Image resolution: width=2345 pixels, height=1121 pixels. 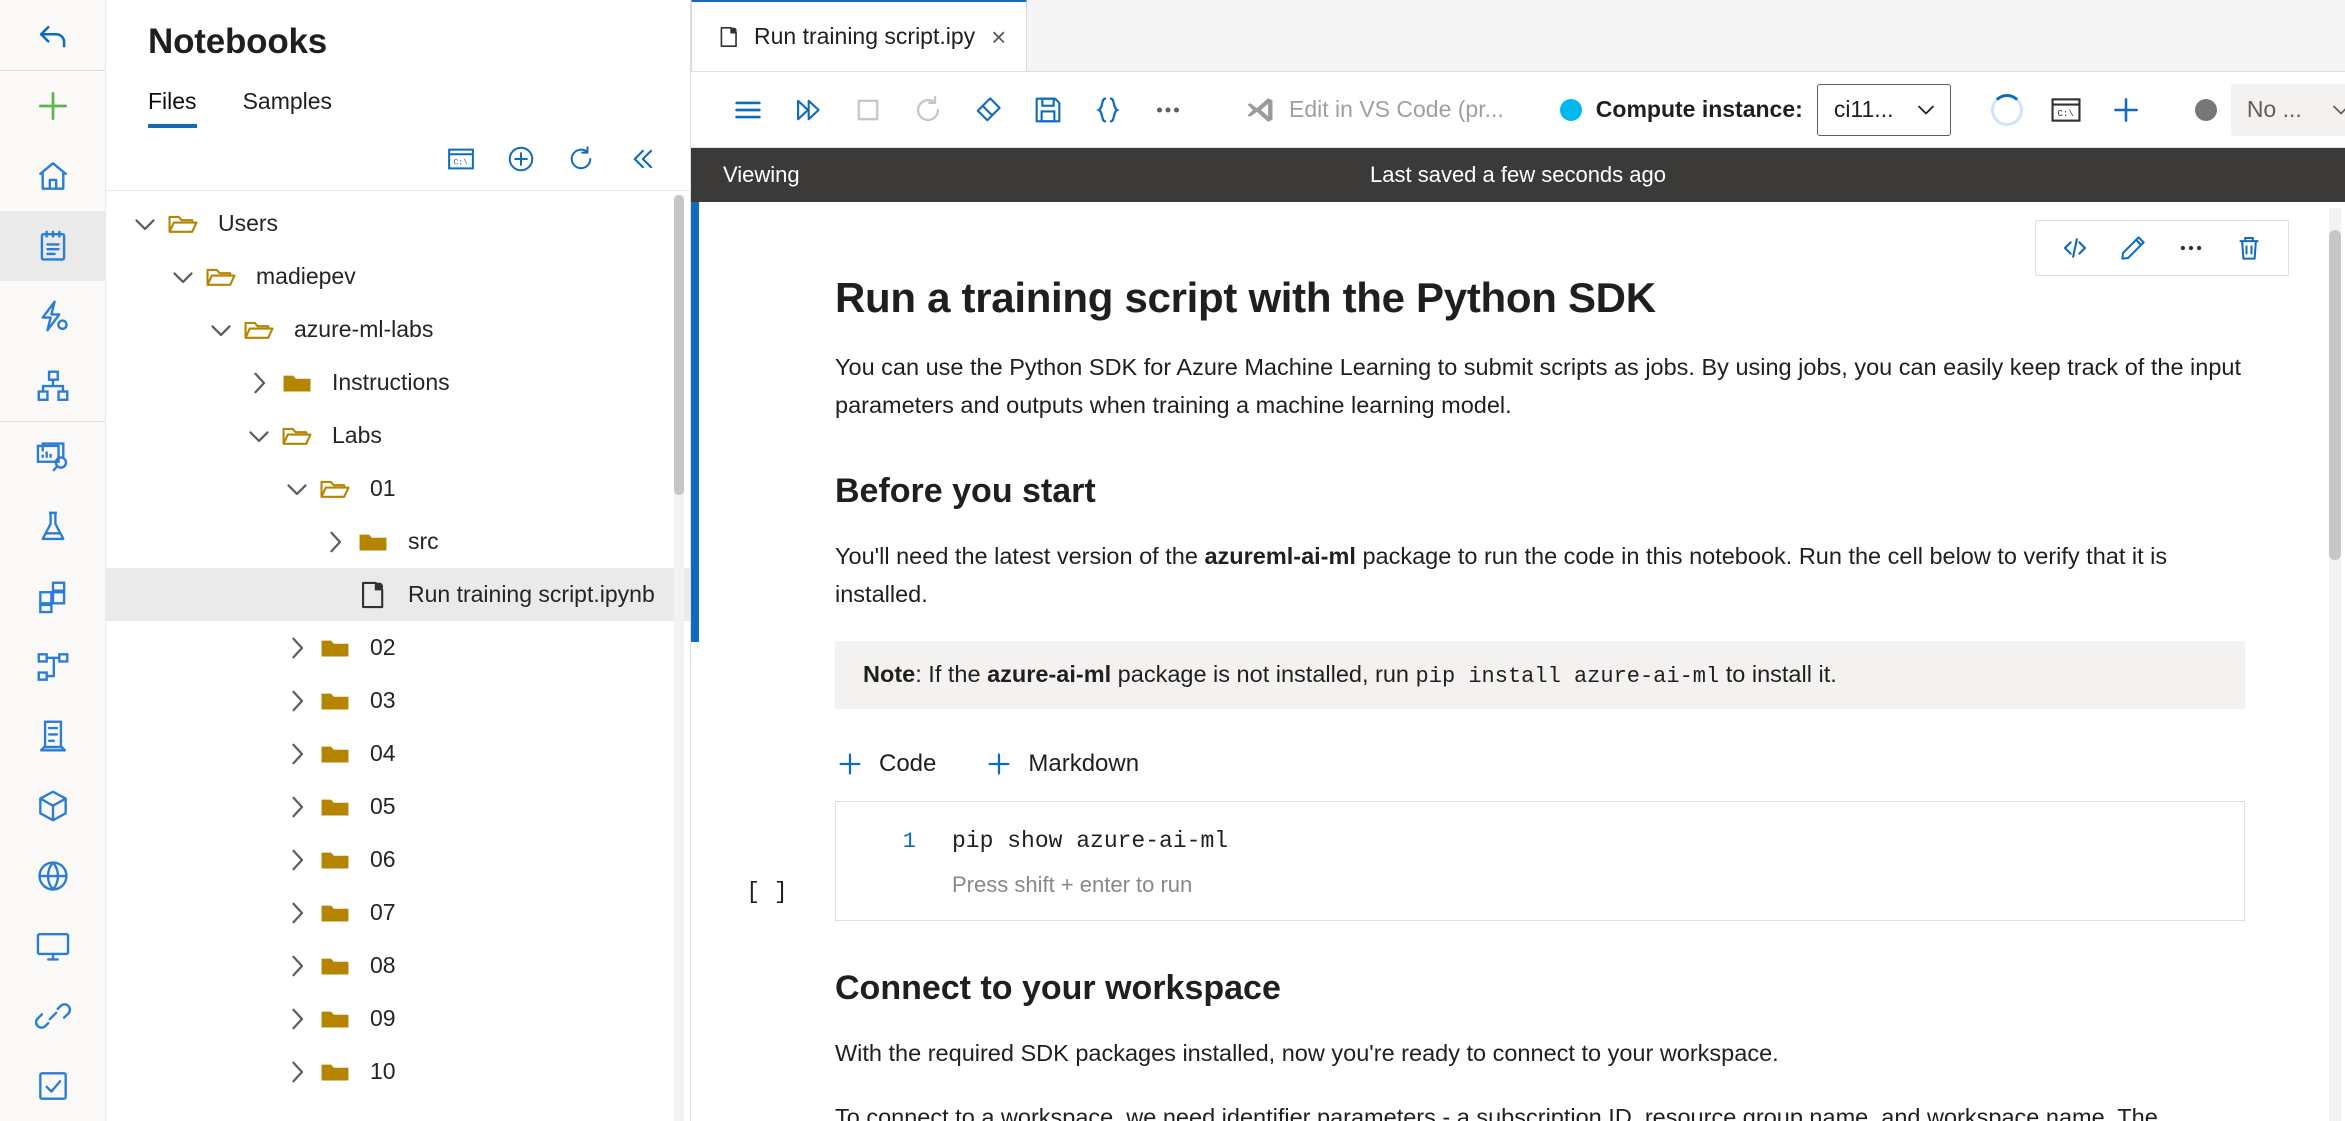 What do you see at coordinates (679, 658) in the screenshot?
I see `file-tree-scrollbar` at bounding box center [679, 658].